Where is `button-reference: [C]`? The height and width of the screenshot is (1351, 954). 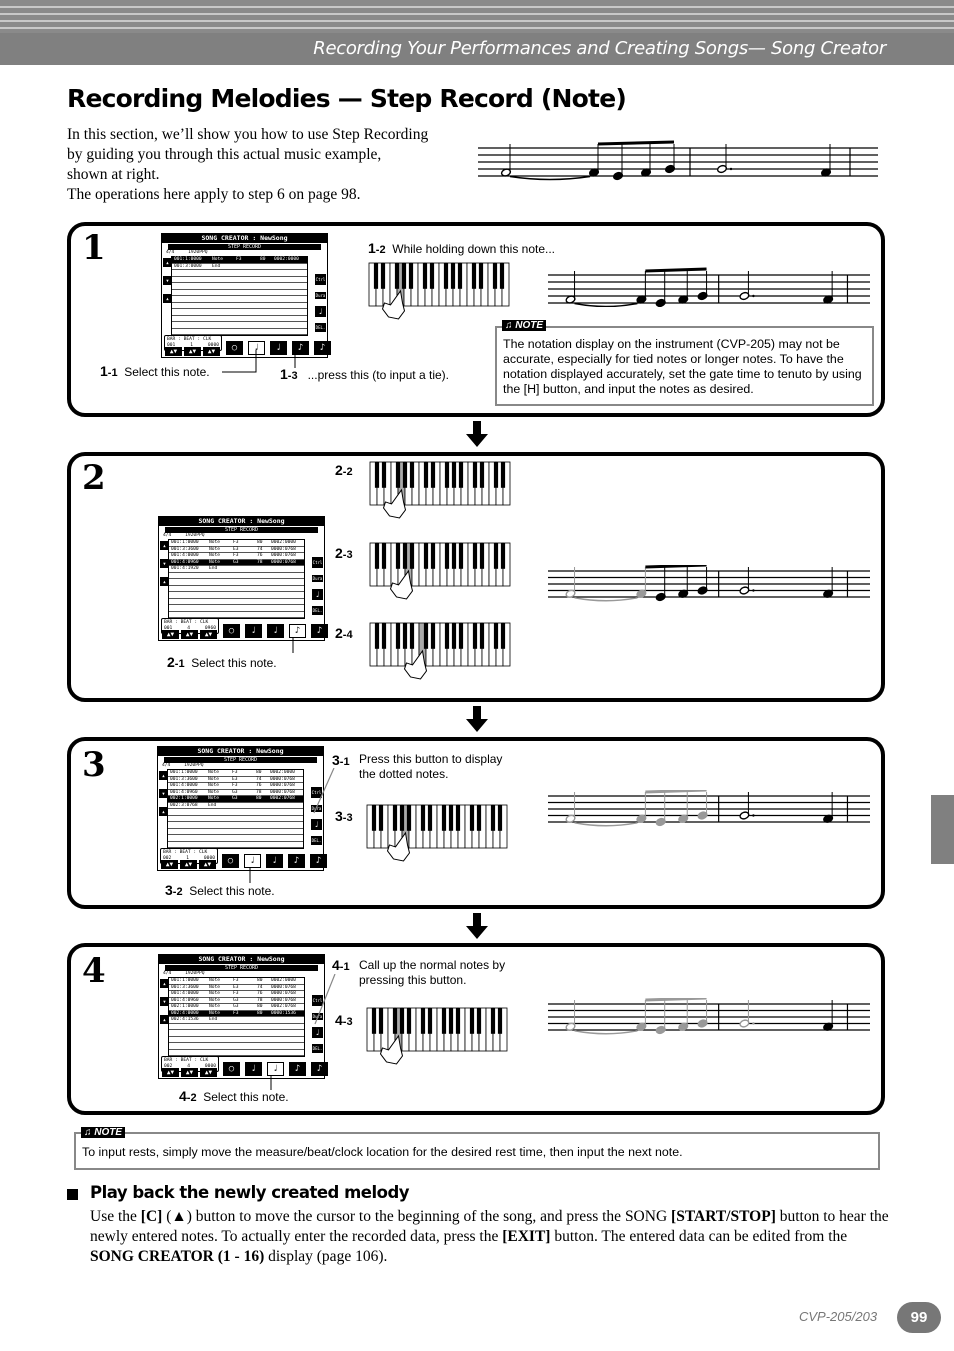
button-reference: [C] is located at coordinates (151, 1216).